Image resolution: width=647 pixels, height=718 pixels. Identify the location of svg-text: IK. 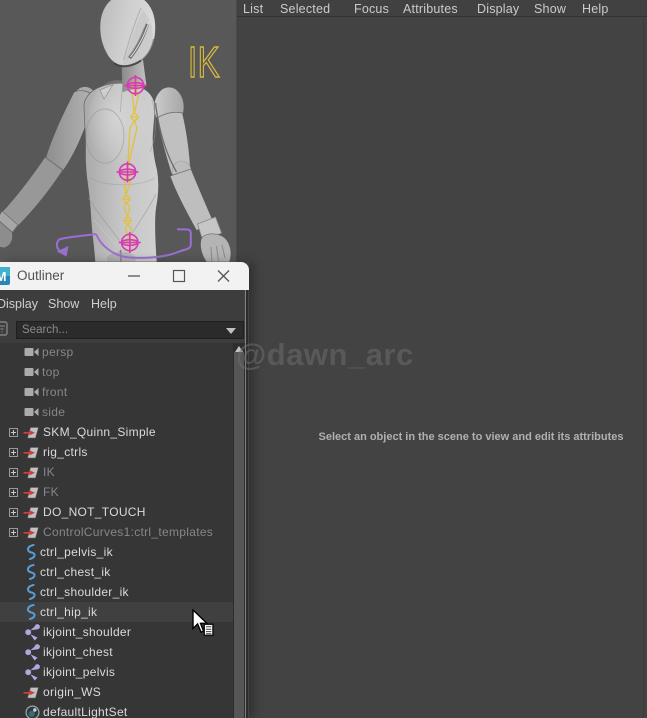
(204, 63).